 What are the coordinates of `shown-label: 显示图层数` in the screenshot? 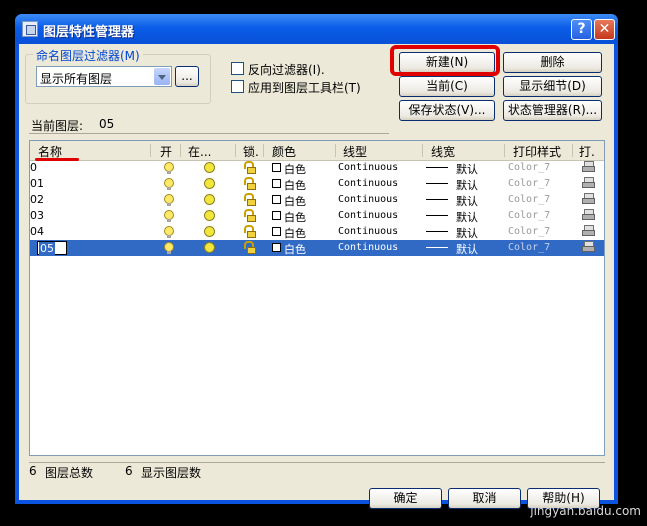 It's located at (171, 473).